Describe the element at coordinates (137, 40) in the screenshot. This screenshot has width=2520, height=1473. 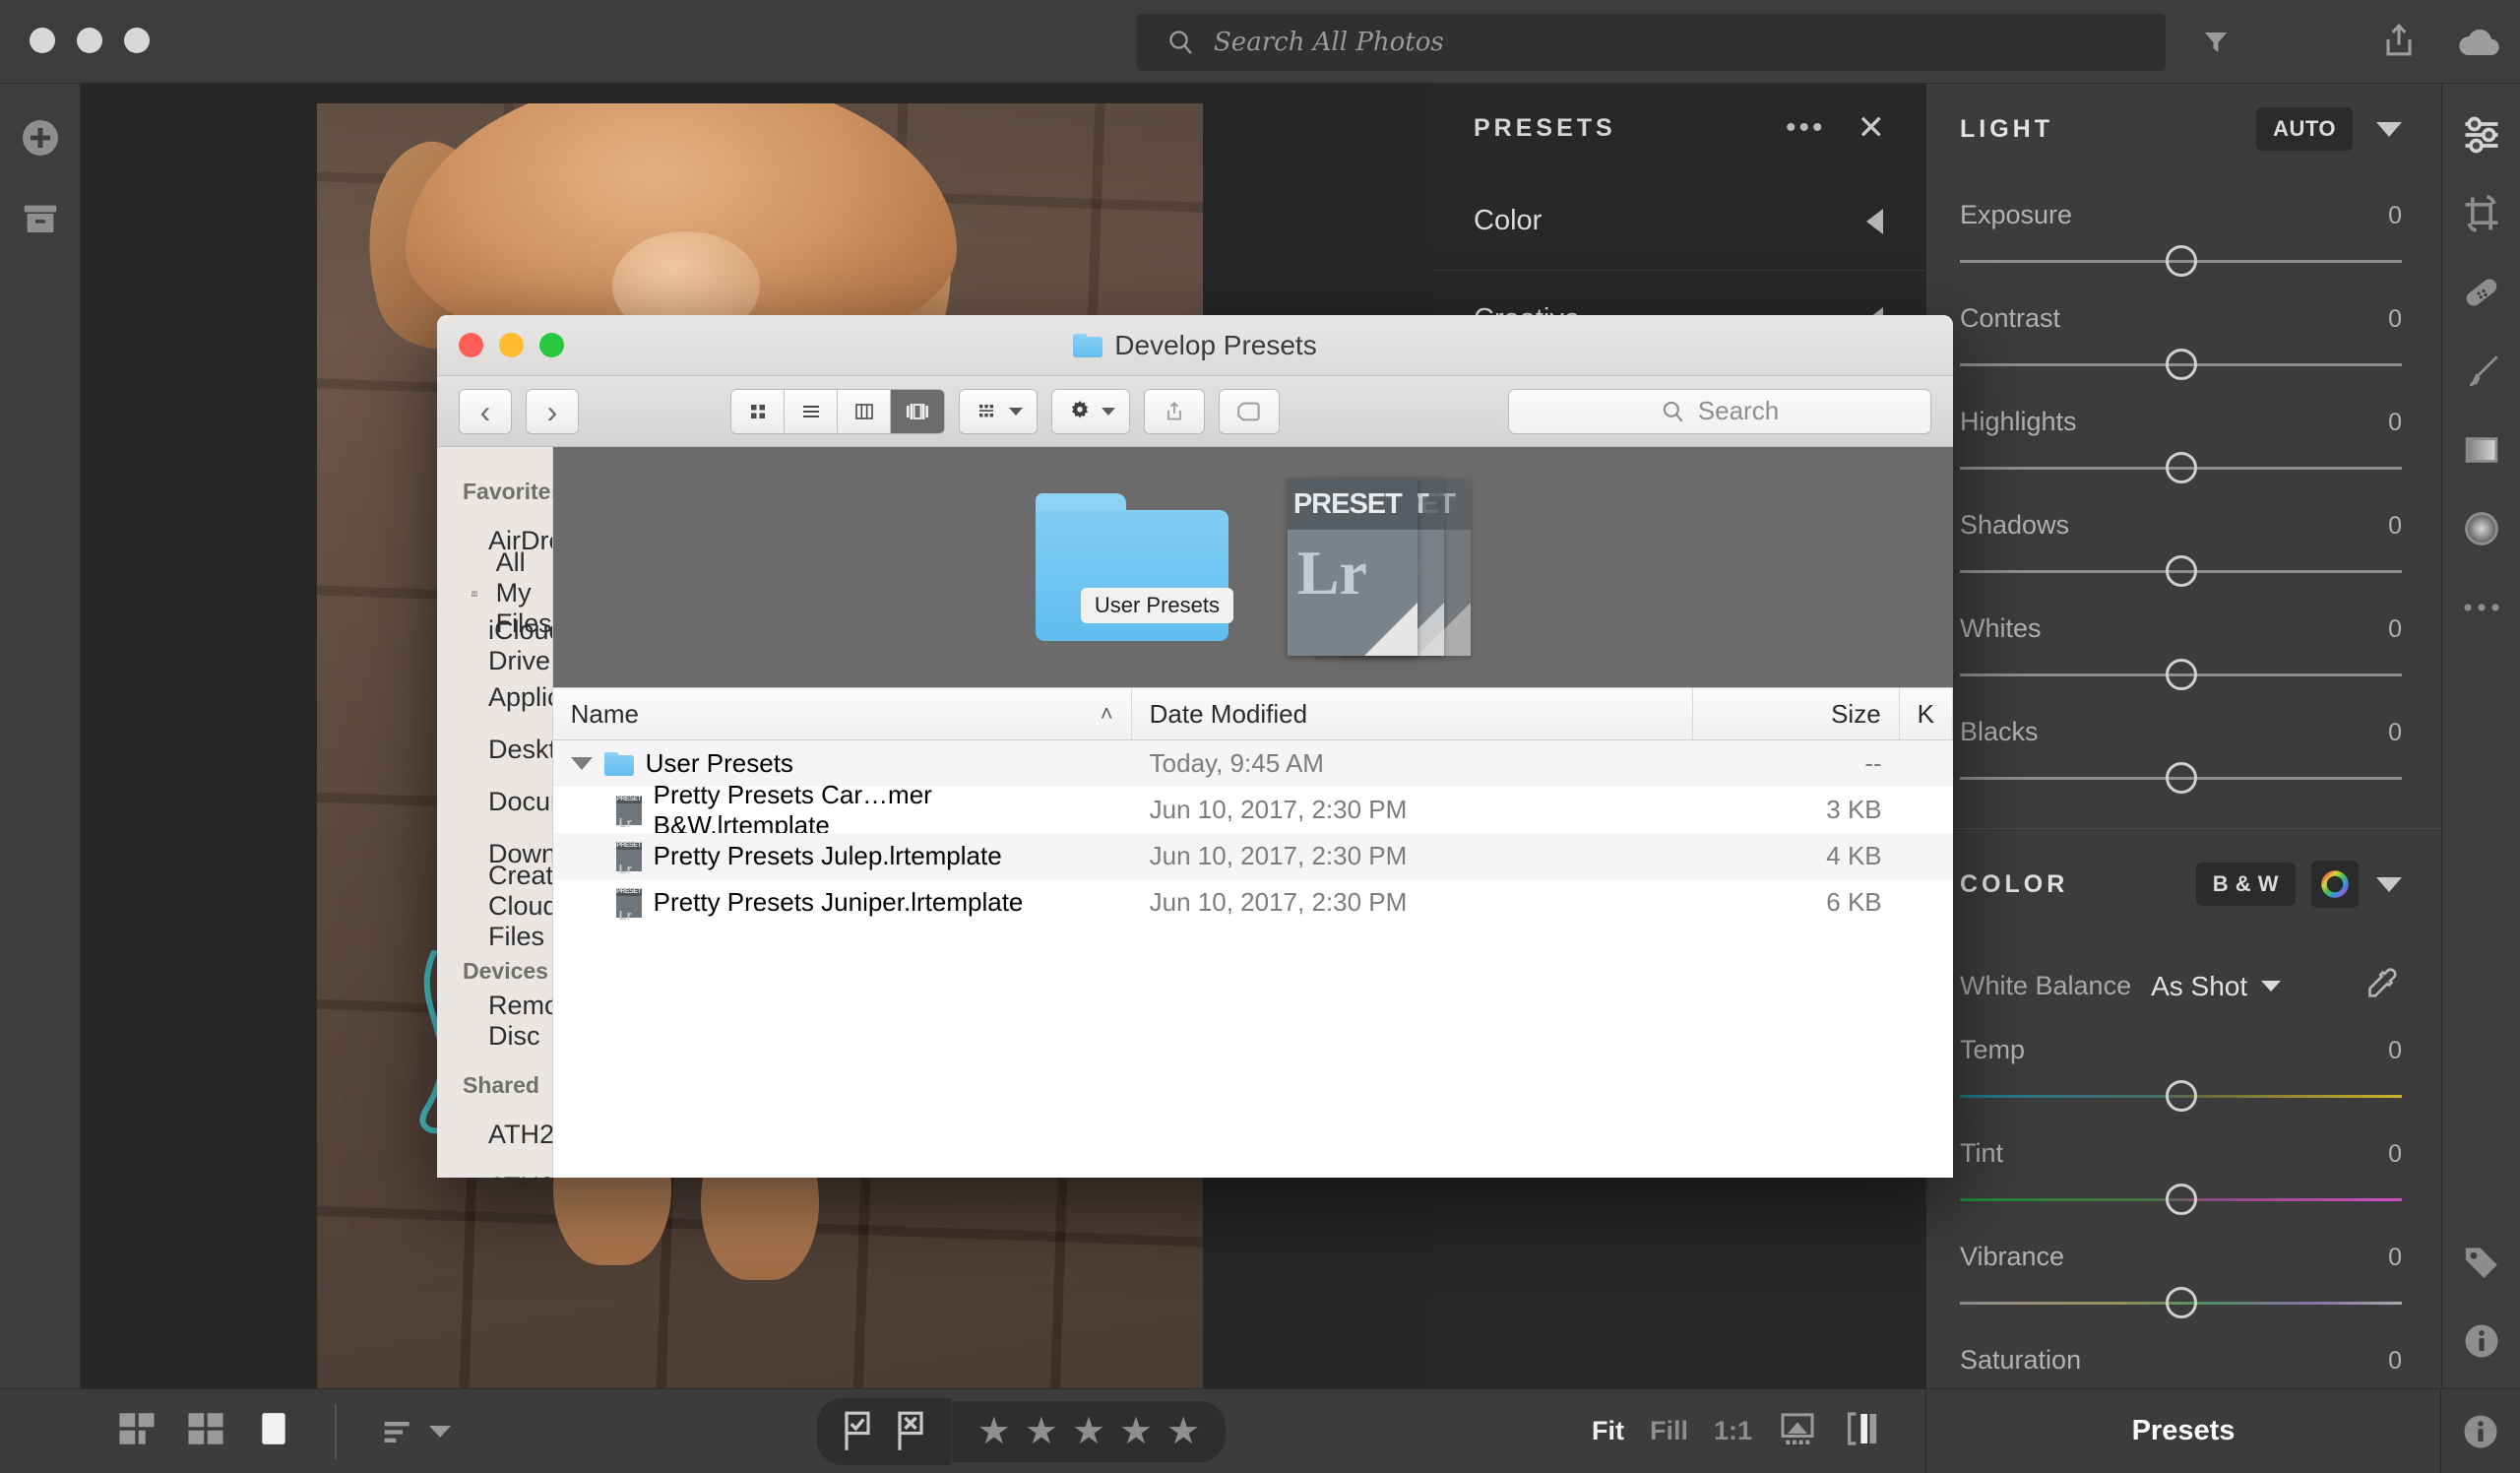
I see `zoom-window-button` at that location.